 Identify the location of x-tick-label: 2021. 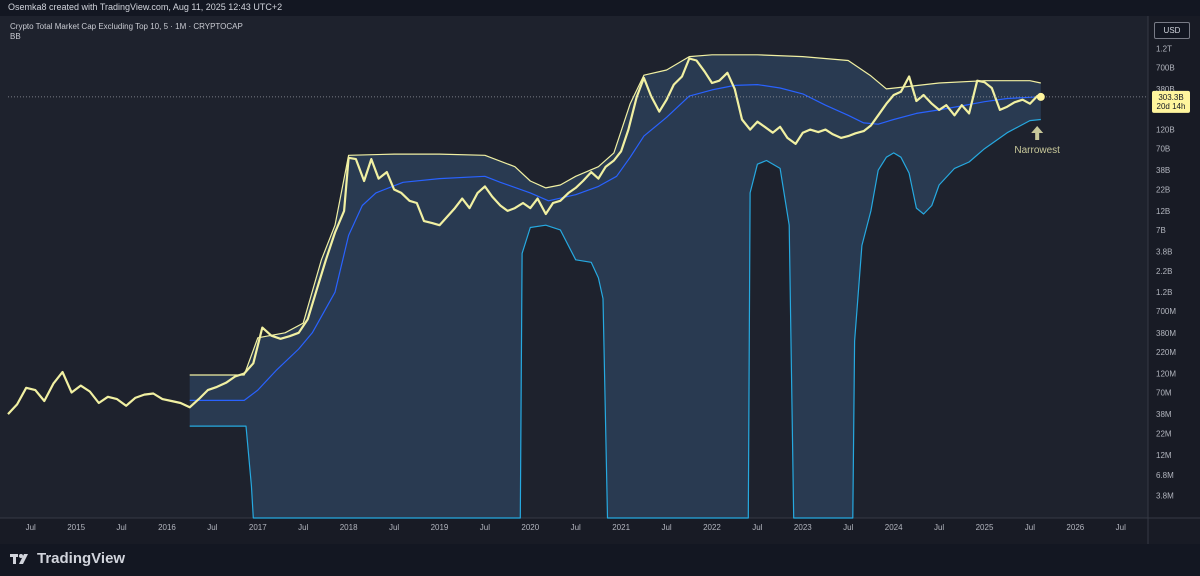
(621, 527).